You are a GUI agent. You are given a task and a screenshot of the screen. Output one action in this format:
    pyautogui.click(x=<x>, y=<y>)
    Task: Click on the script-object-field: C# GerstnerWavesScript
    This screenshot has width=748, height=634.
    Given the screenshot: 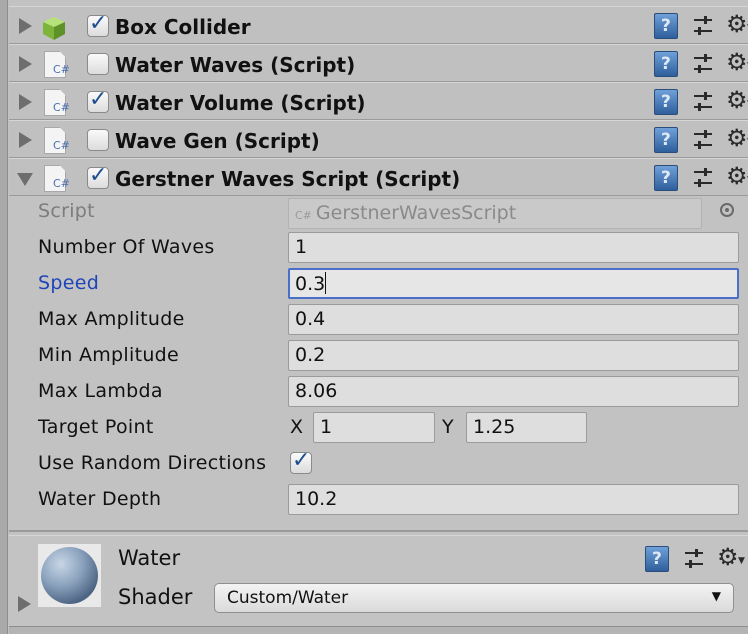 What is the action you would take?
    pyautogui.click(x=495, y=213)
    